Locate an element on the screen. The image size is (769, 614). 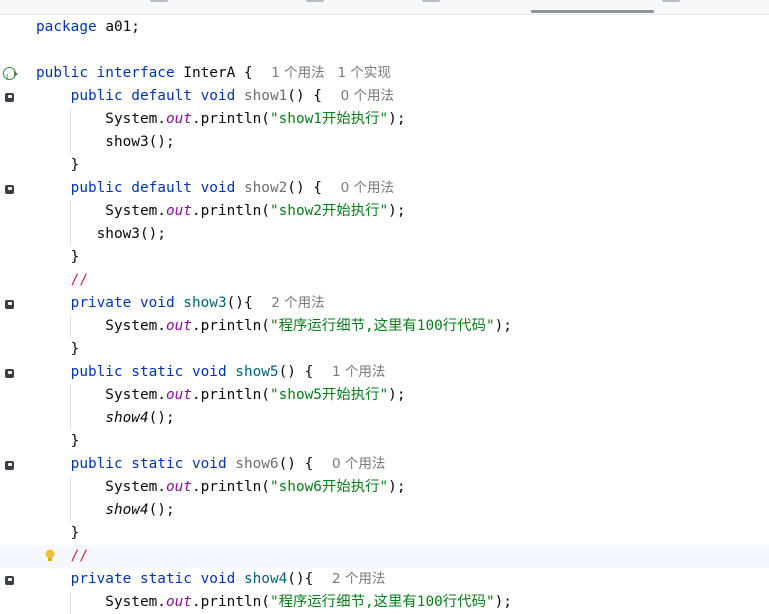
code-line: System.out.println("show5开始执行"); is located at coordinates (384, 395).